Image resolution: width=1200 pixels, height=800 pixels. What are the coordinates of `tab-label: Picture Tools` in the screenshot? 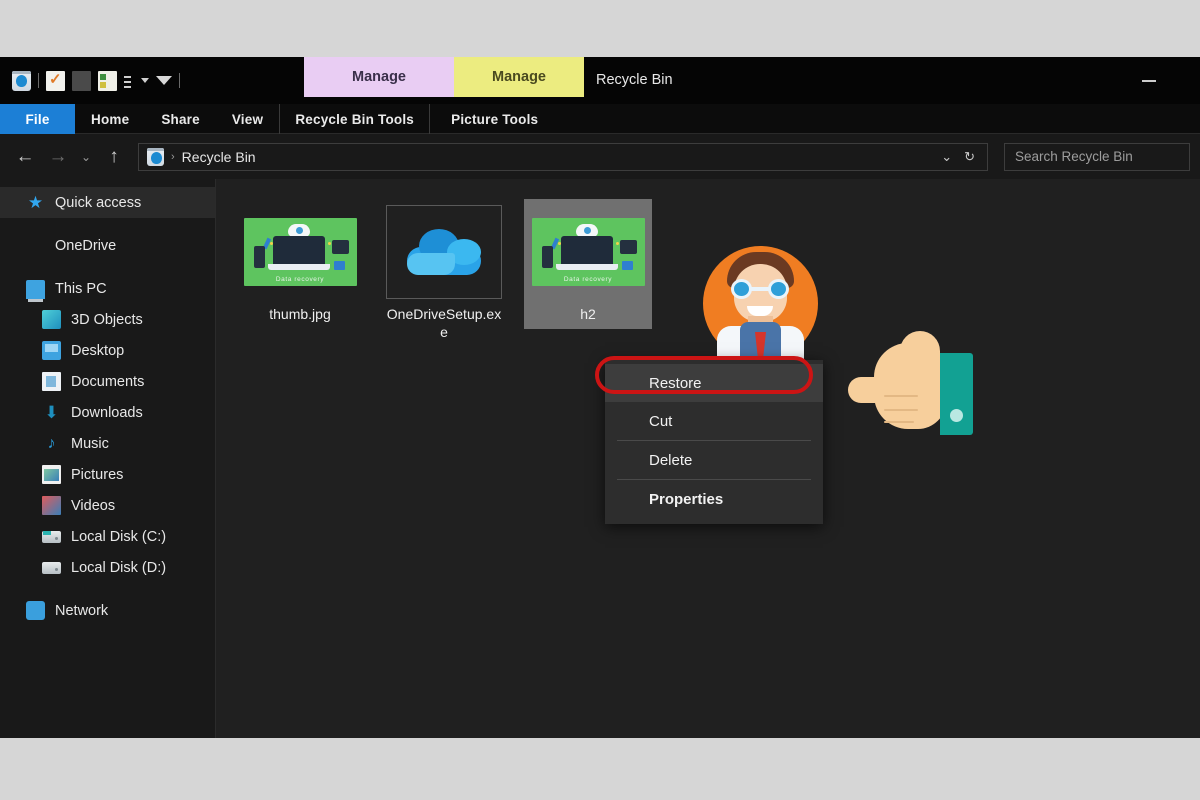 It's located at (495, 119).